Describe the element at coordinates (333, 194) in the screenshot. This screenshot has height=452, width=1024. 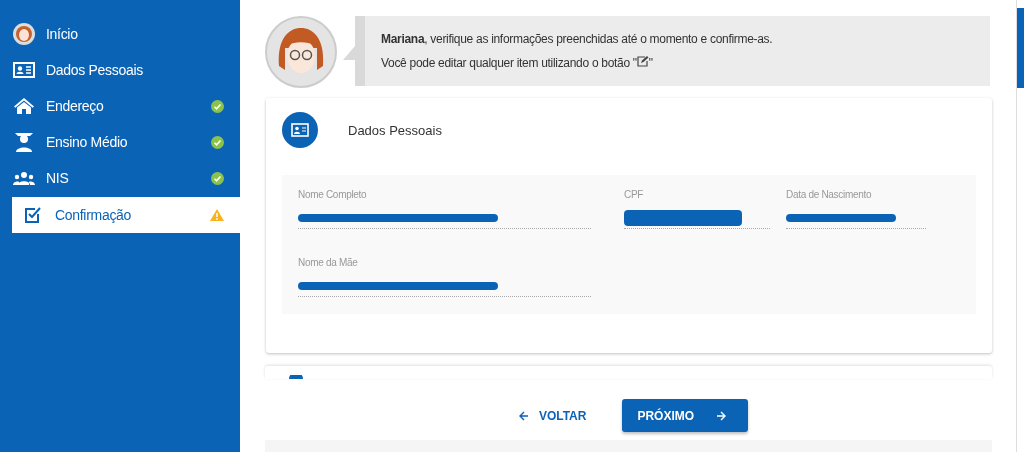
I see `field-label: Nome Completo` at that location.